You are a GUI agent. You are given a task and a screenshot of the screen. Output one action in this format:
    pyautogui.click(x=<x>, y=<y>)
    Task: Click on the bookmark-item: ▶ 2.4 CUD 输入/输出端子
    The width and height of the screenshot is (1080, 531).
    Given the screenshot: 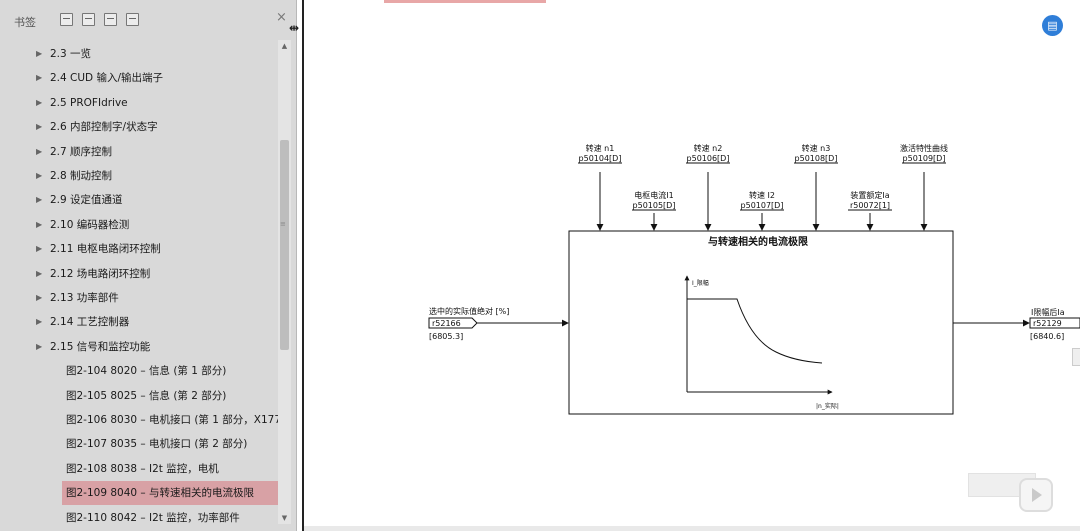 What is the action you would take?
    pyautogui.click(x=139, y=78)
    